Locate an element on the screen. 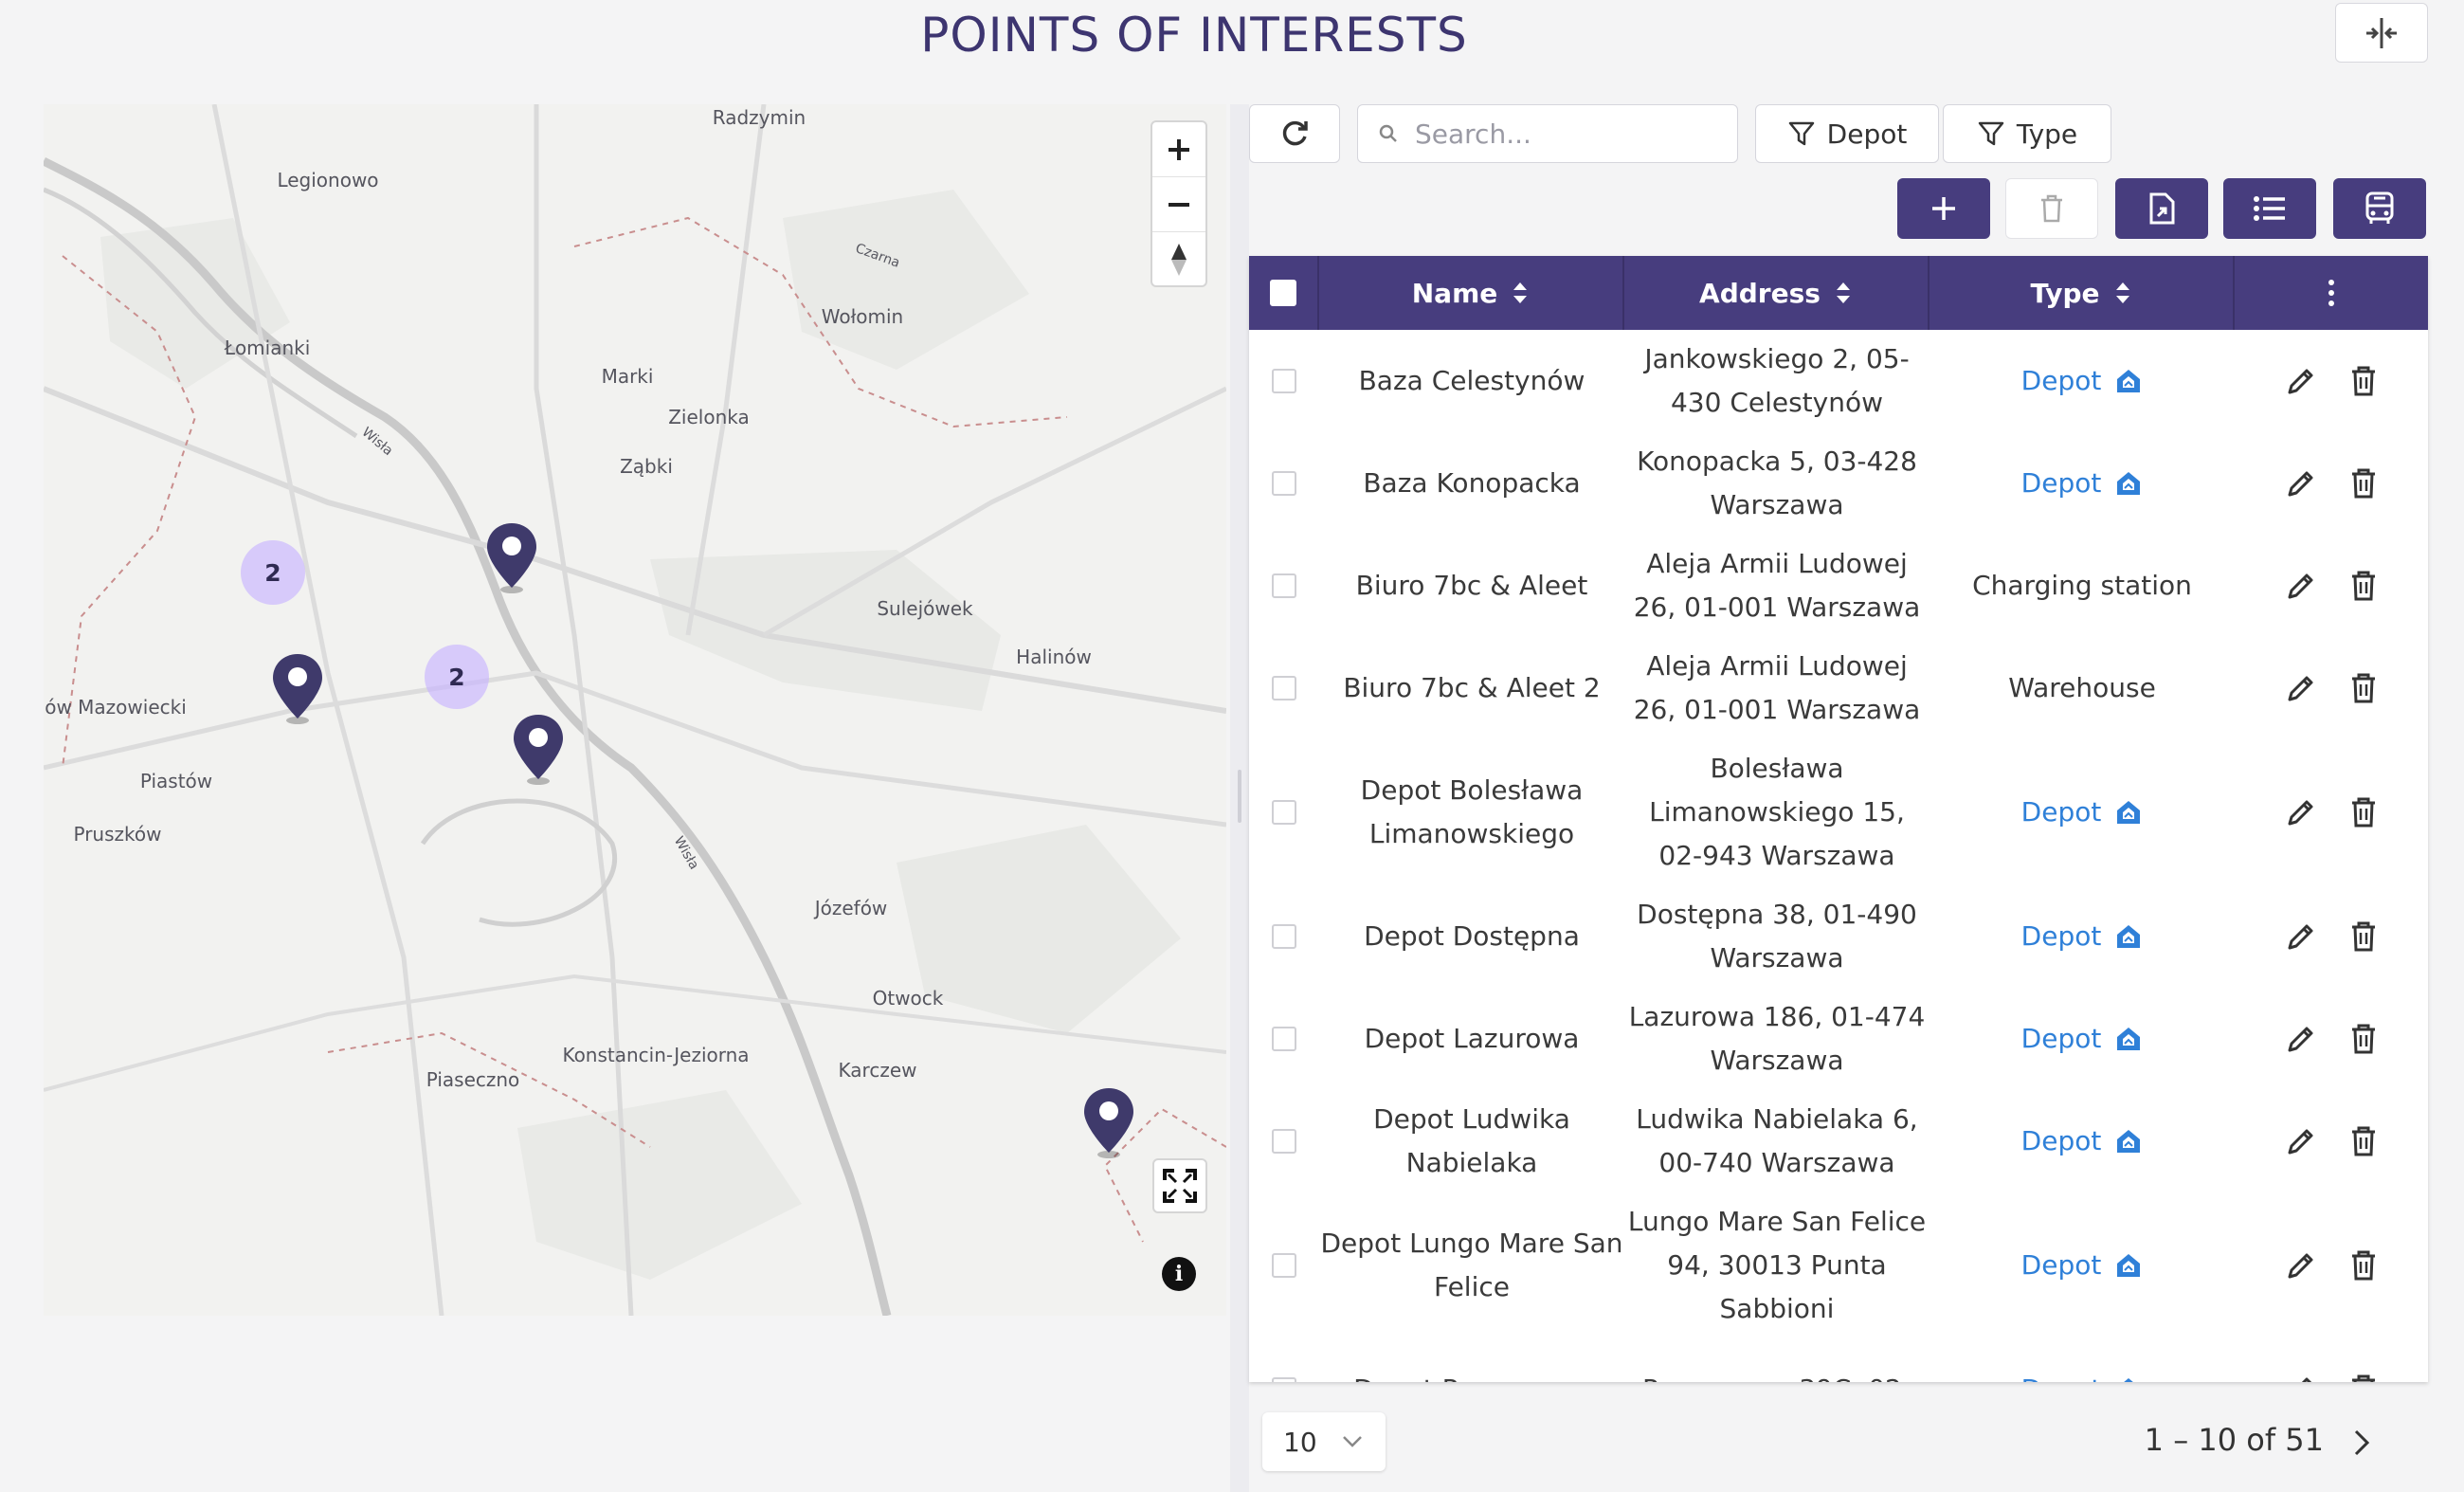 This screenshot has width=2464, height=1492. panel-resize-handle is located at coordinates (1240, 796).